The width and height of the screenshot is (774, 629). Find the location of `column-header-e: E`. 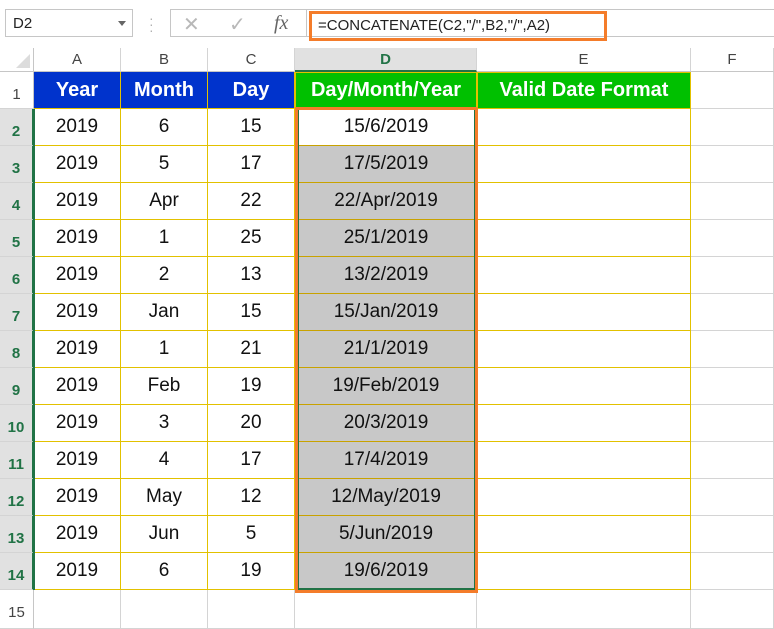

column-header-e: E is located at coordinates (584, 60).